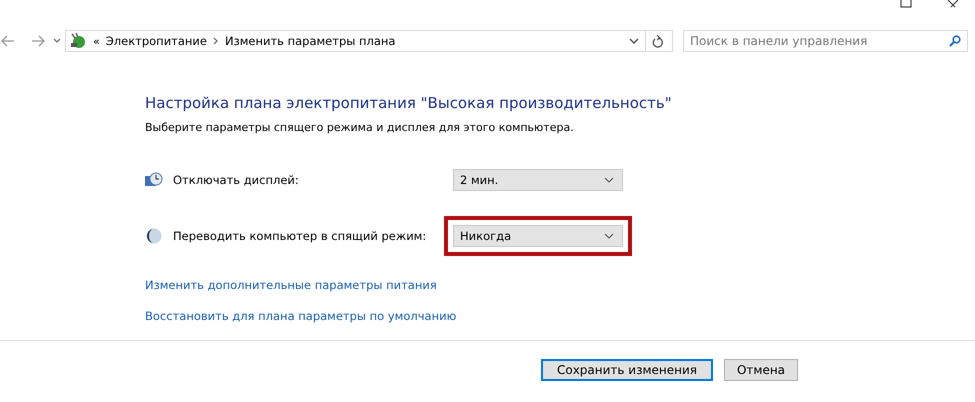  Describe the element at coordinates (409, 103) in the screenshot. I see `page-heading: Настройка плана электропитания "Высокая производительность"` at that location.